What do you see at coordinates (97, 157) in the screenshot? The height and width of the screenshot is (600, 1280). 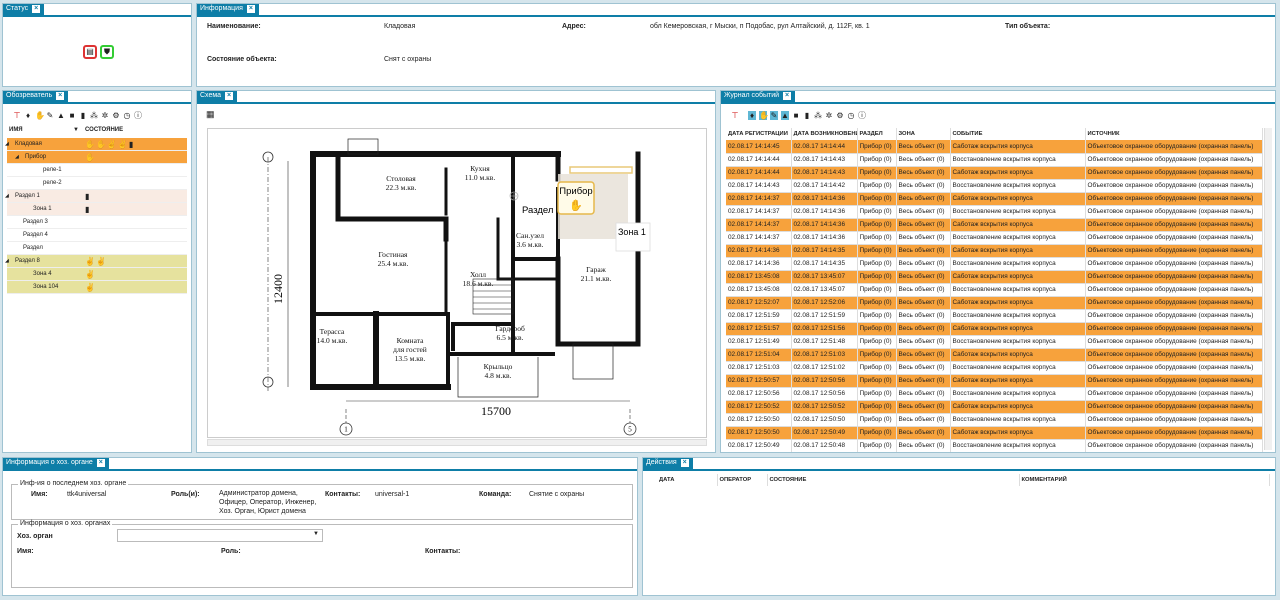 I see `tree-row: ◢ Прибор ✋` at bounding box center [97, 157].